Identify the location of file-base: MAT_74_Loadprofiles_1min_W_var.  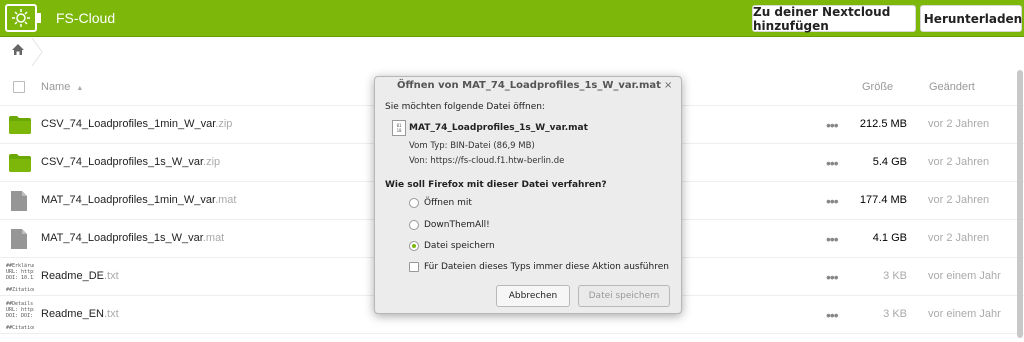
(128, 200).